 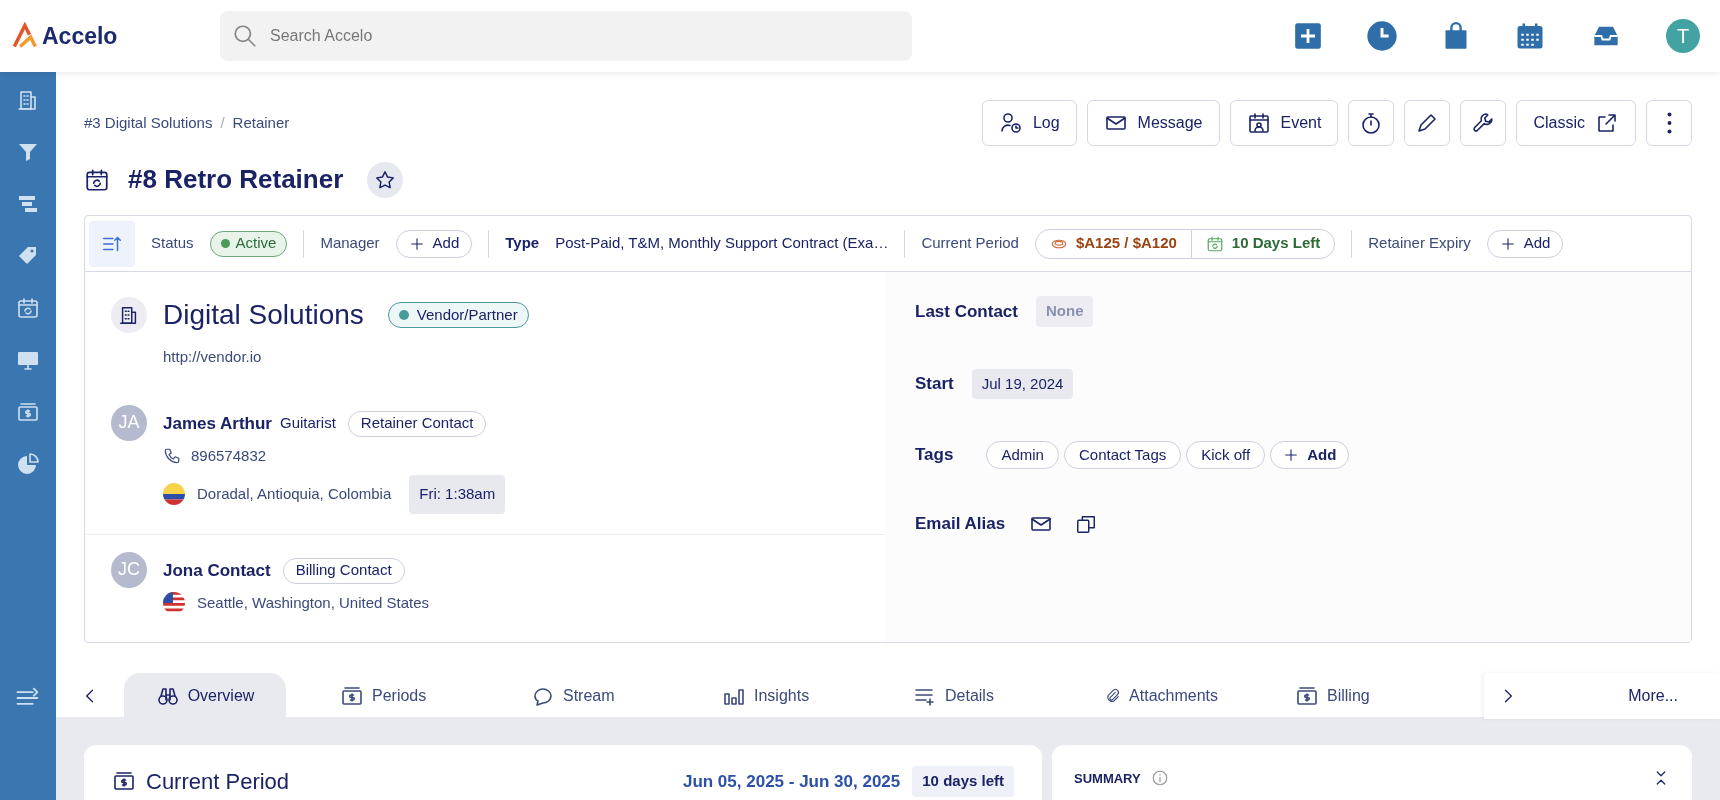 What do you see at coordinates (1107, 779) in the screenshot?
I see `card-title: SUMMARY` at bounding box center [1107, 779].